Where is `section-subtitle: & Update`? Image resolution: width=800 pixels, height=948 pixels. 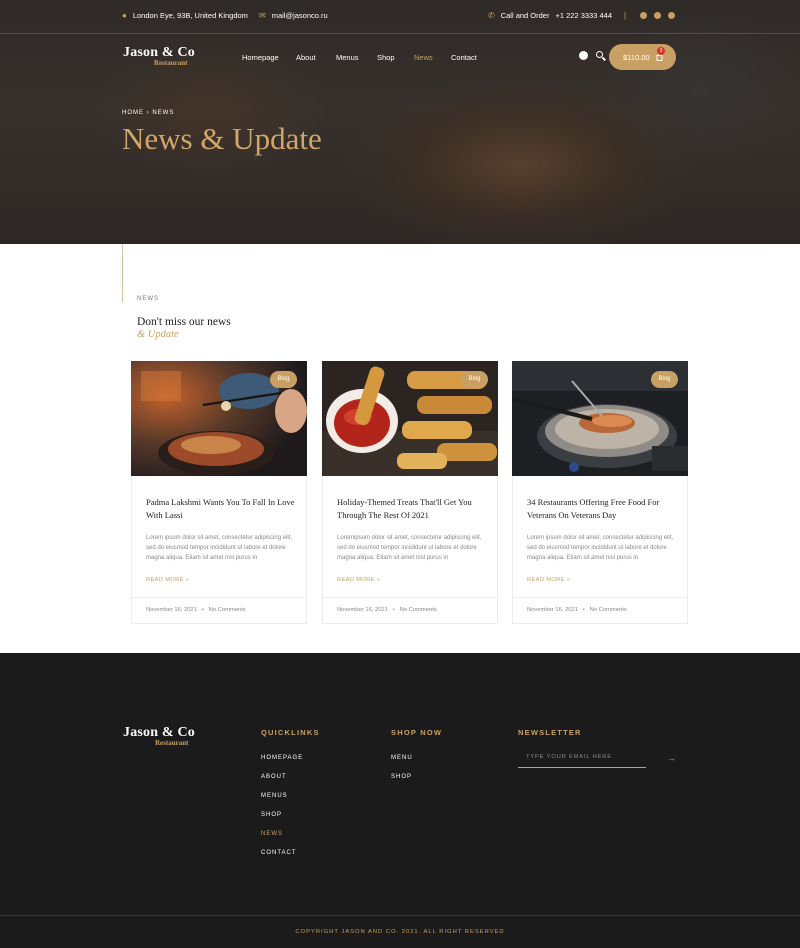
section-subtitle: & Update is located at coordinates (158, 334).